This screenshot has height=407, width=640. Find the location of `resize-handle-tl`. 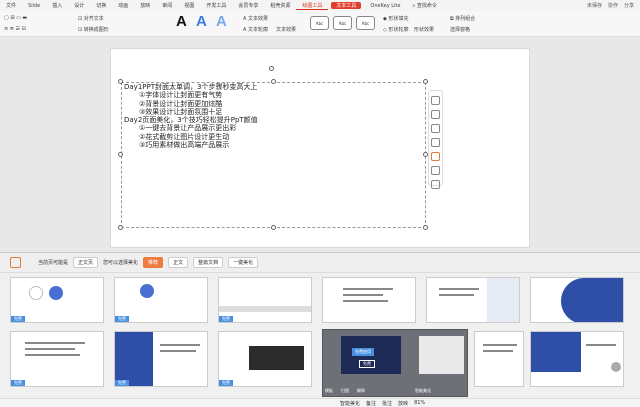

resize-handle-tl is located at coordinates (120, 81).